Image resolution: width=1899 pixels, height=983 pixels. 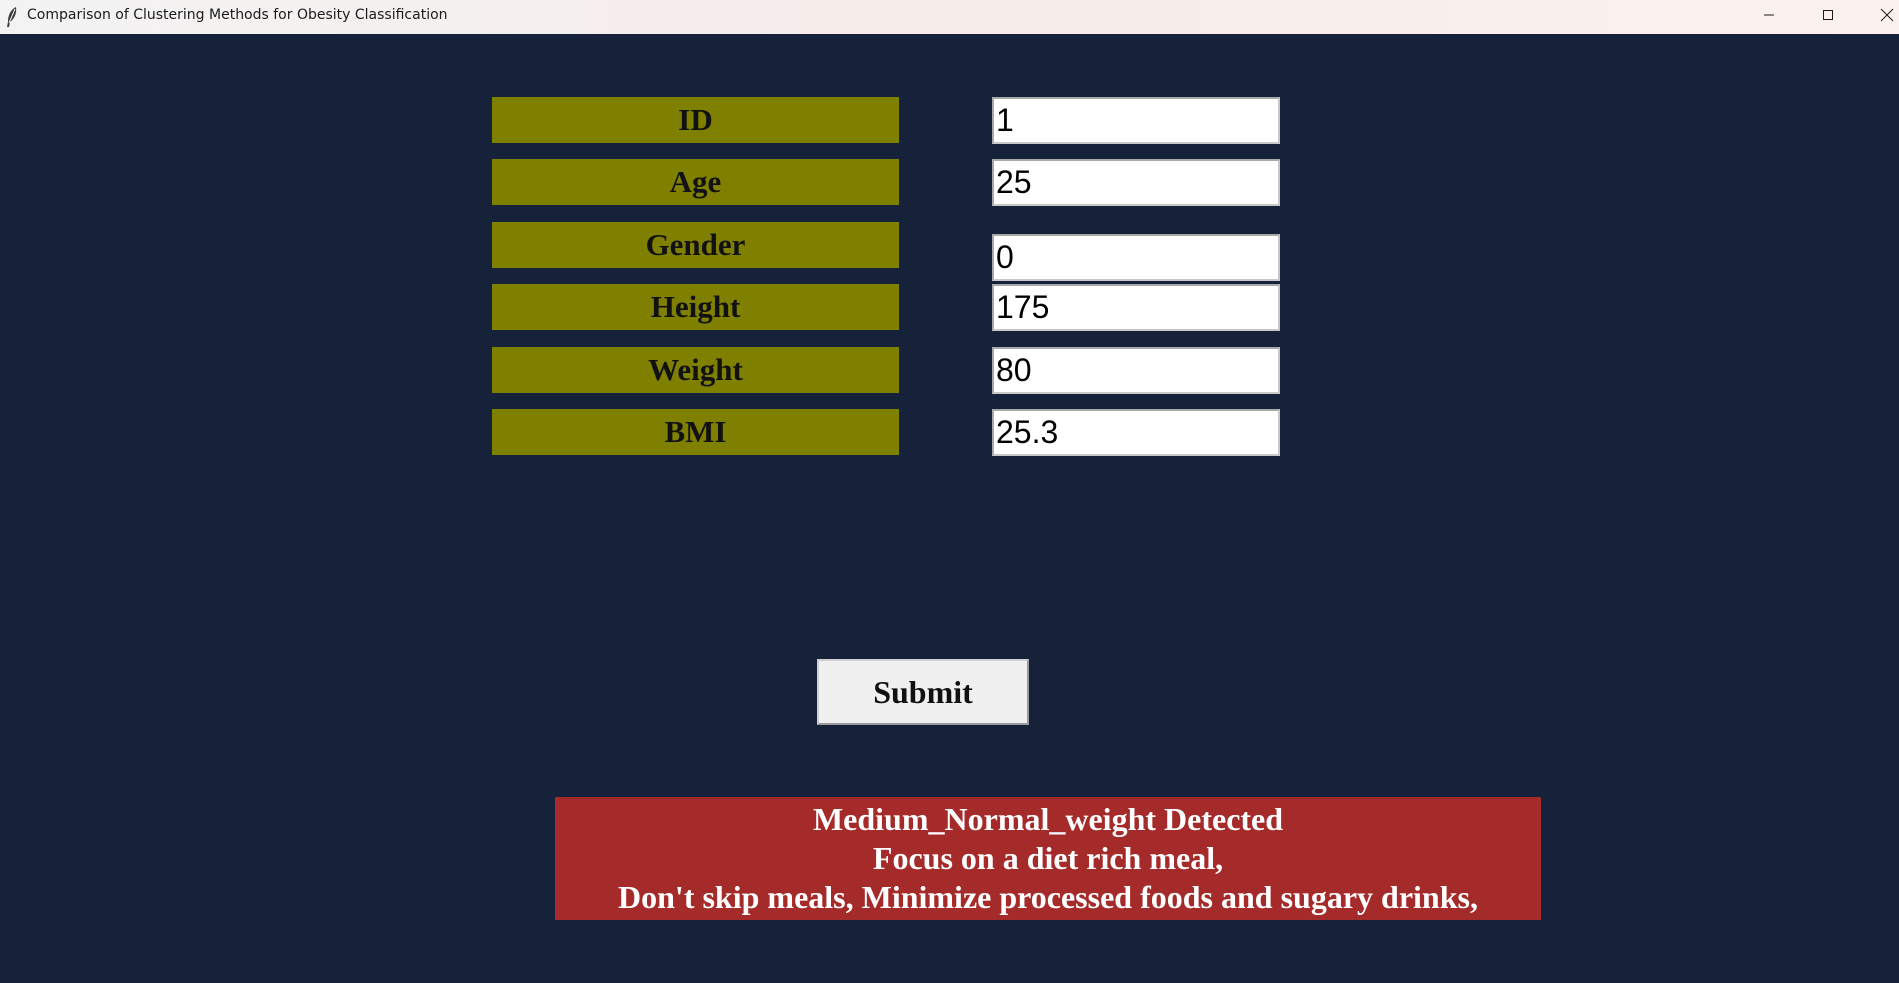 I want to click on result-line-2: Focus on a diet rich meal,, so click(x=1048, y=858).